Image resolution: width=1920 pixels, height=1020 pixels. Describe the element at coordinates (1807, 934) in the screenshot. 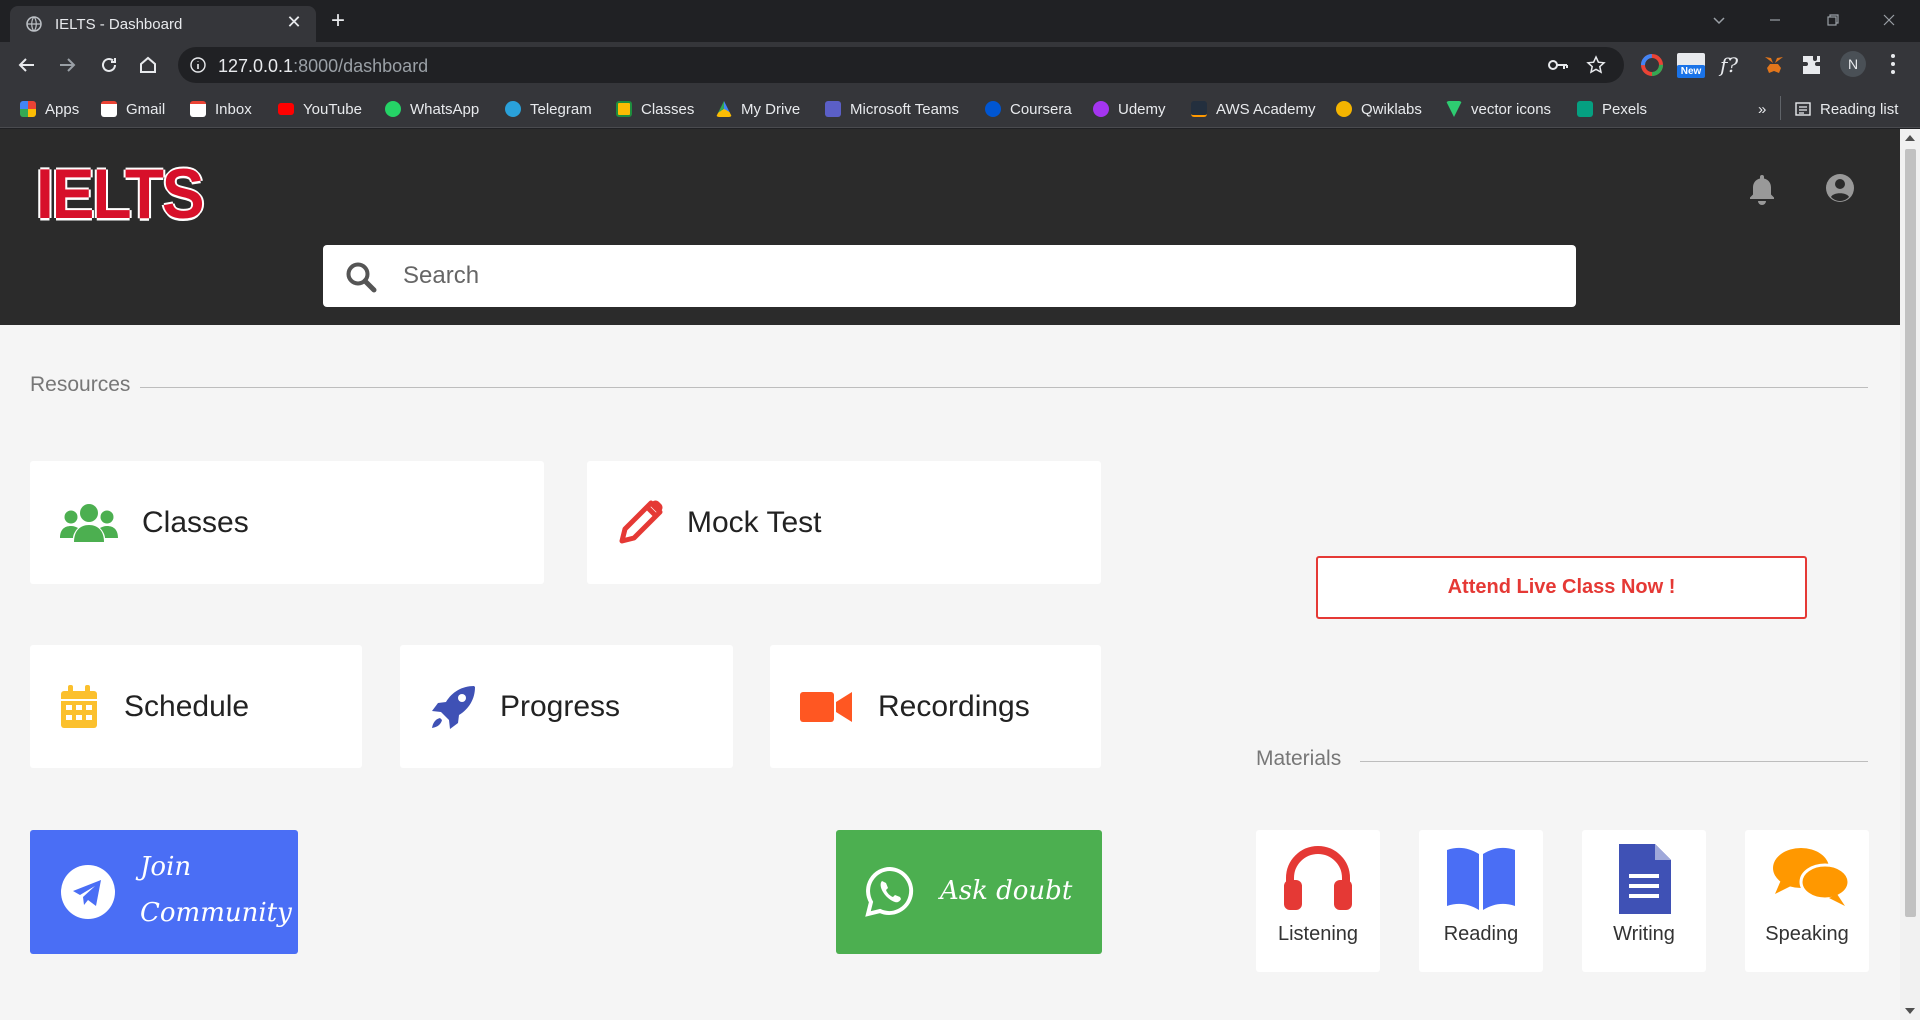

I see `speaking-label: Speaking` at that location.